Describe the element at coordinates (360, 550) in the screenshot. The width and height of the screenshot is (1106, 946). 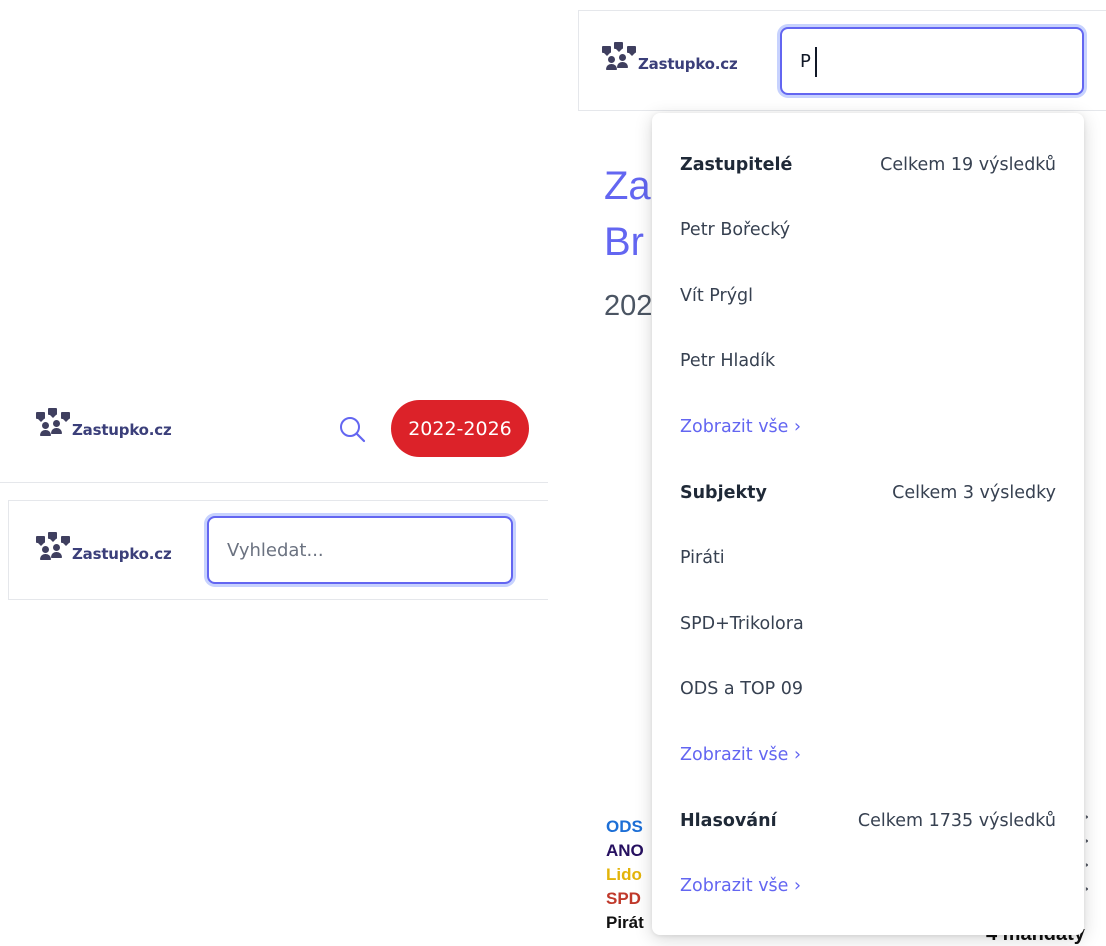
I see `search-input` at that location.